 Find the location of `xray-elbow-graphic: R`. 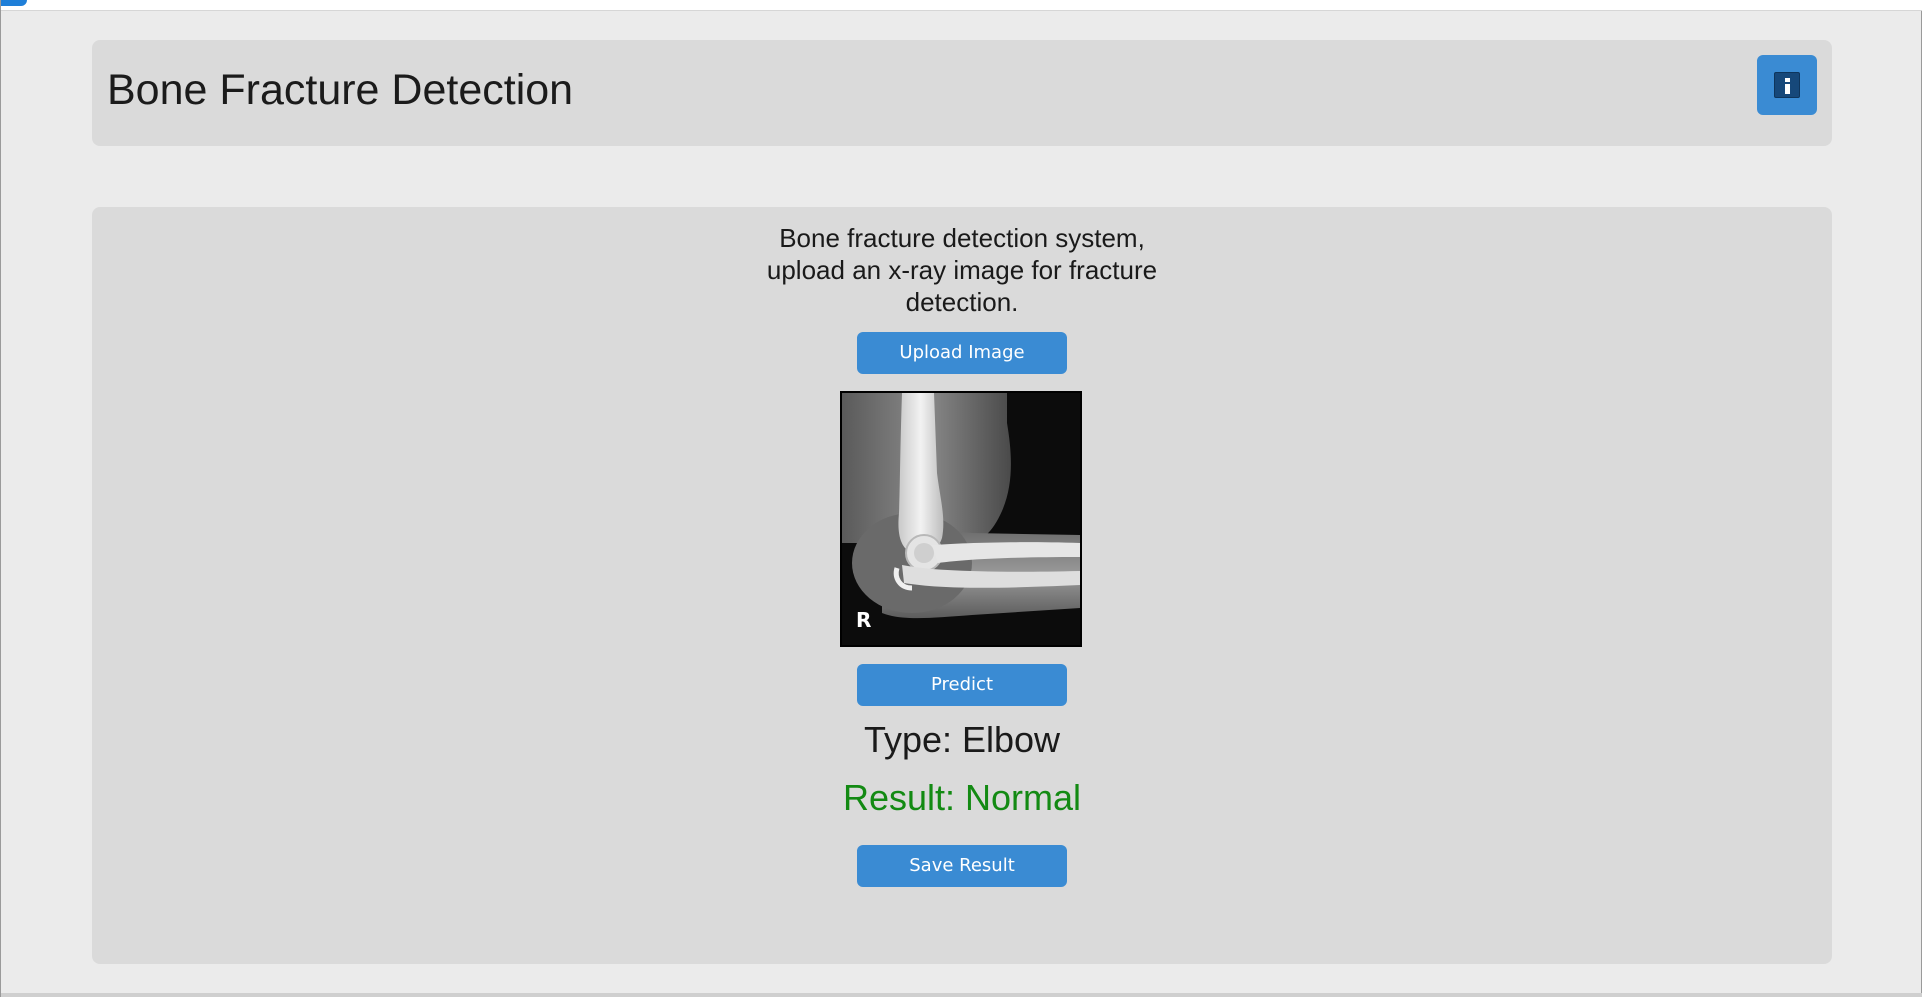

xray-elbow-graphic: R is located at coordinates (961, 519).